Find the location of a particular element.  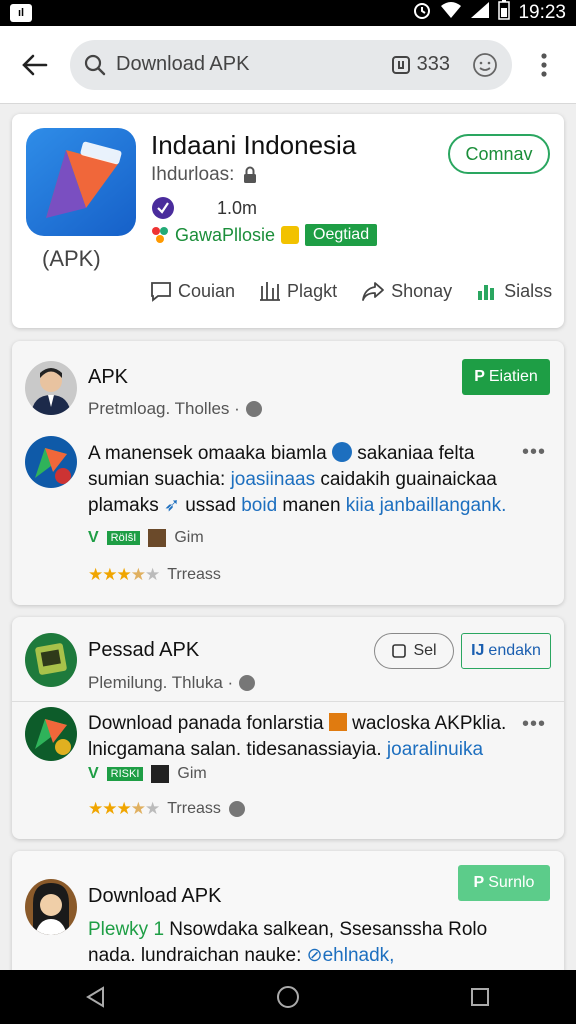

post-rating: ★★★★★ Trreass is located at coordinates (154, 575).